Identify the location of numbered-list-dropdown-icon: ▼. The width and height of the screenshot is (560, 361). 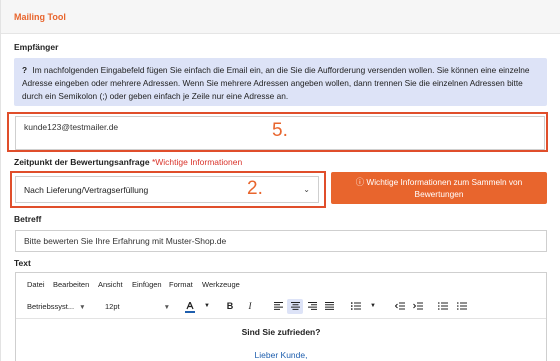
(373, 306).